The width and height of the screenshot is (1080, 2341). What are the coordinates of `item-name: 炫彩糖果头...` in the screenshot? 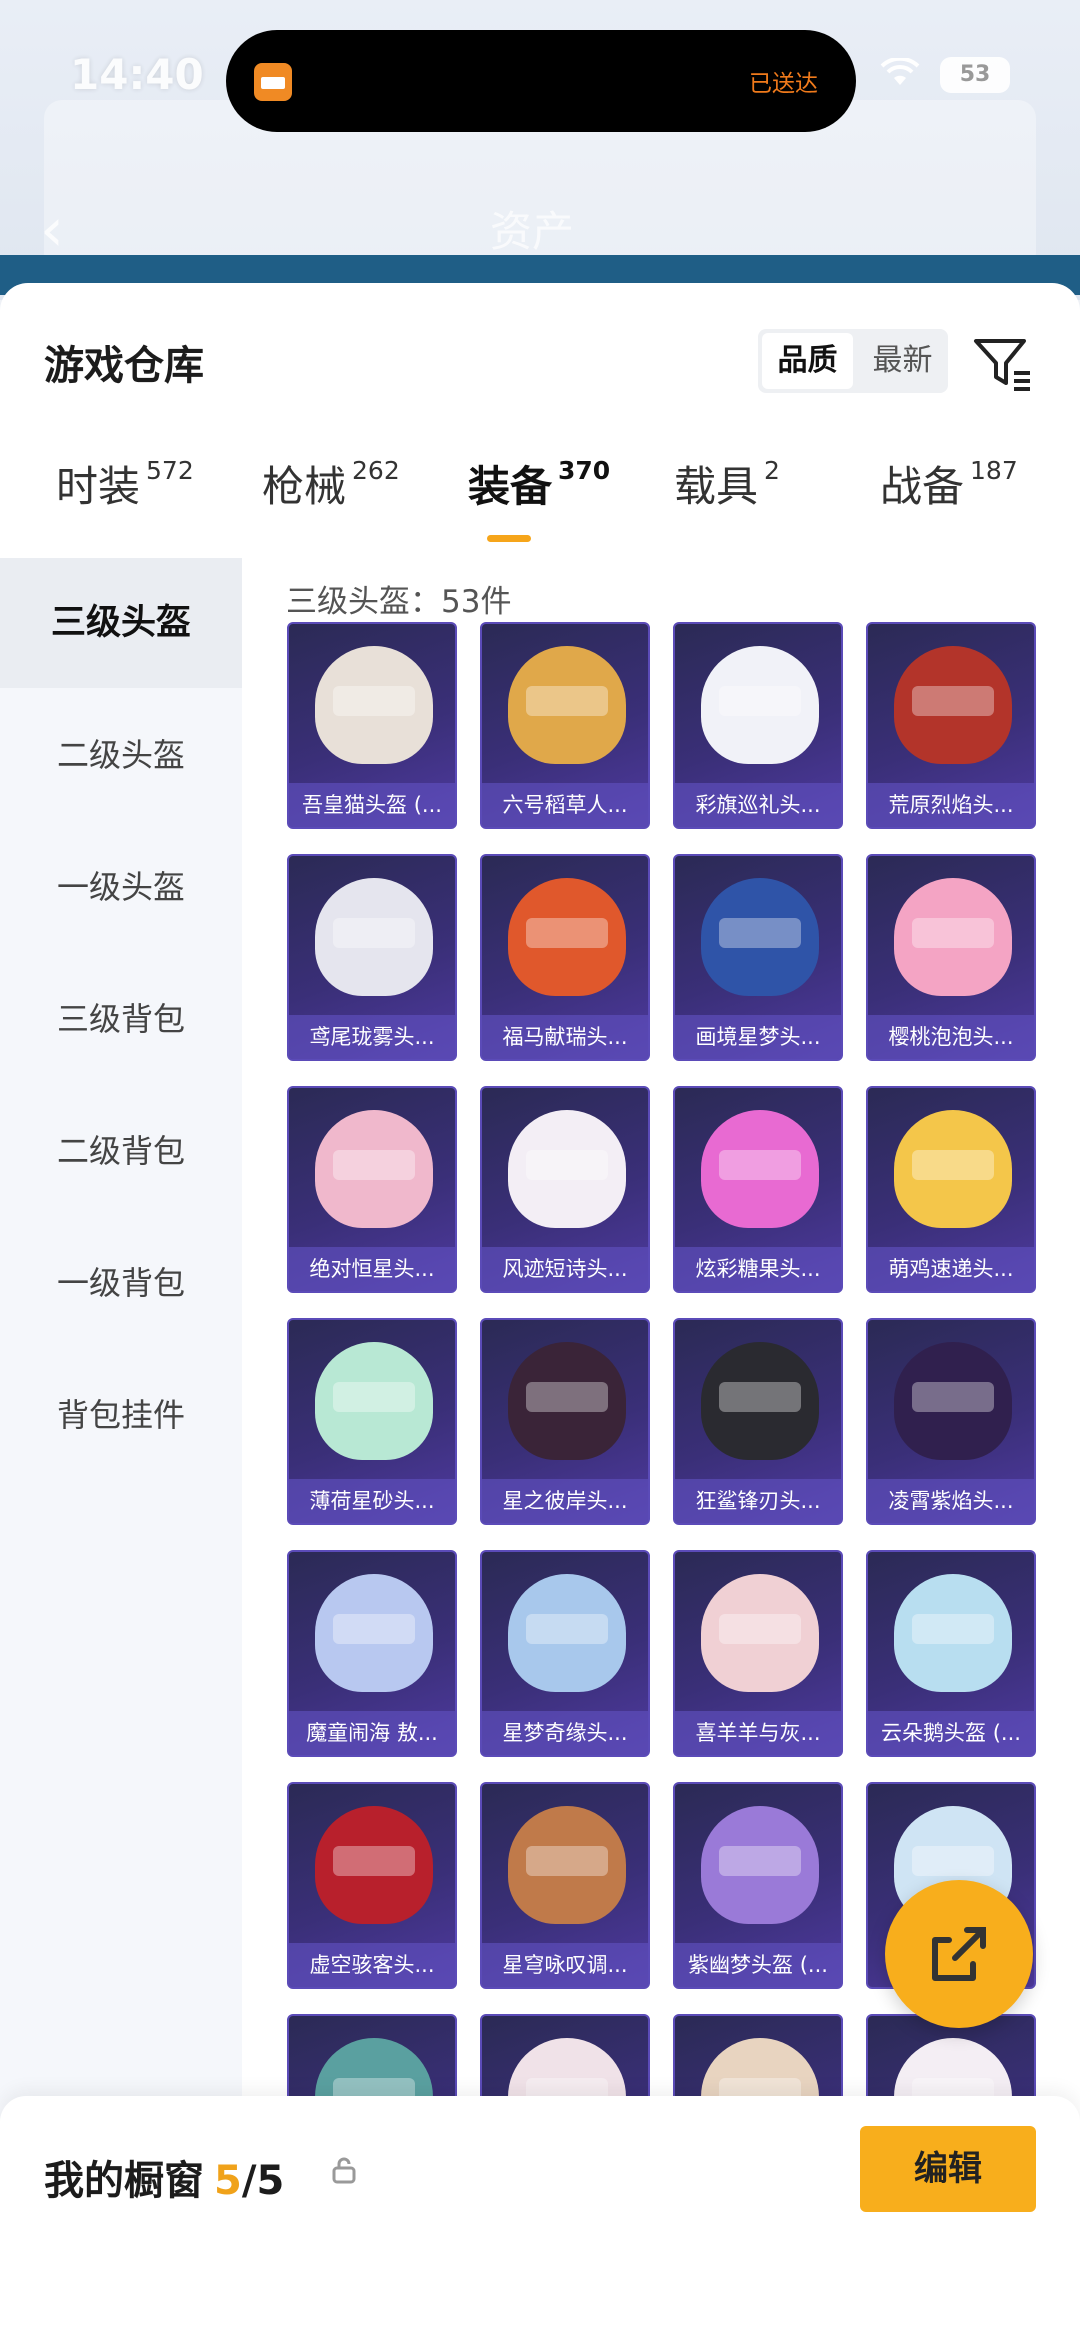 It's located at (758, 1269).